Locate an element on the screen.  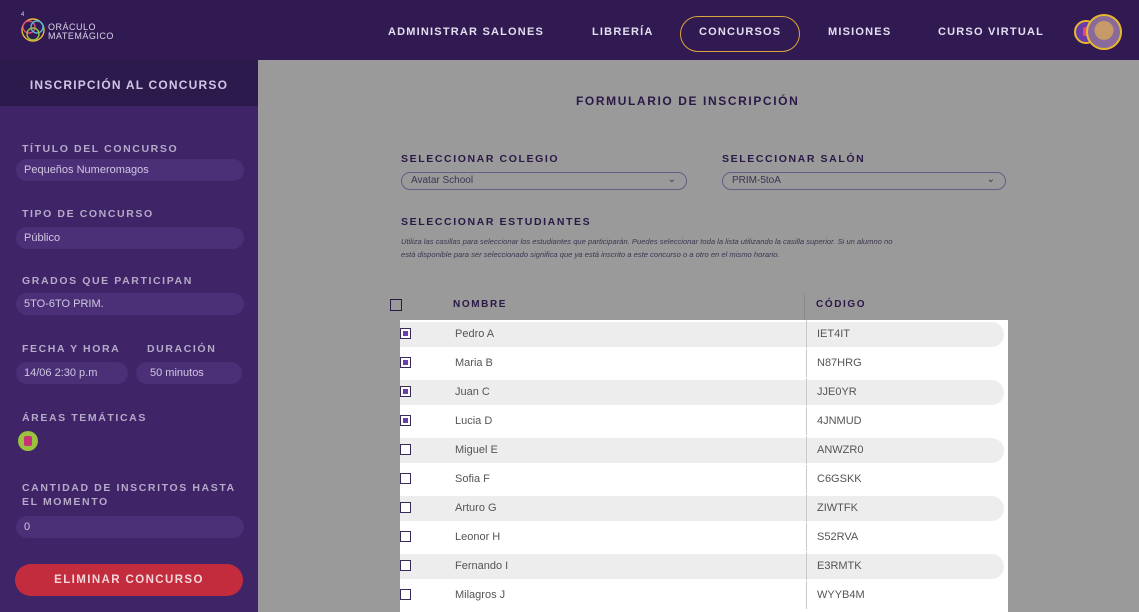
grades-label: GRADOS QUE PARTICIPAN is located at coordinates (107, 281).